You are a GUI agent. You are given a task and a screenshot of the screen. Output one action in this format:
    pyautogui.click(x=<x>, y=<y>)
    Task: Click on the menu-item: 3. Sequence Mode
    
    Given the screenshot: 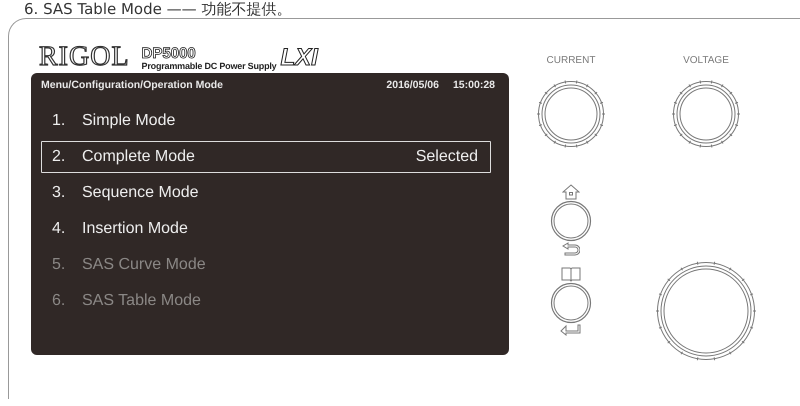 What is the action you would take?
    pyautogui.click(x=266, y=193)
    